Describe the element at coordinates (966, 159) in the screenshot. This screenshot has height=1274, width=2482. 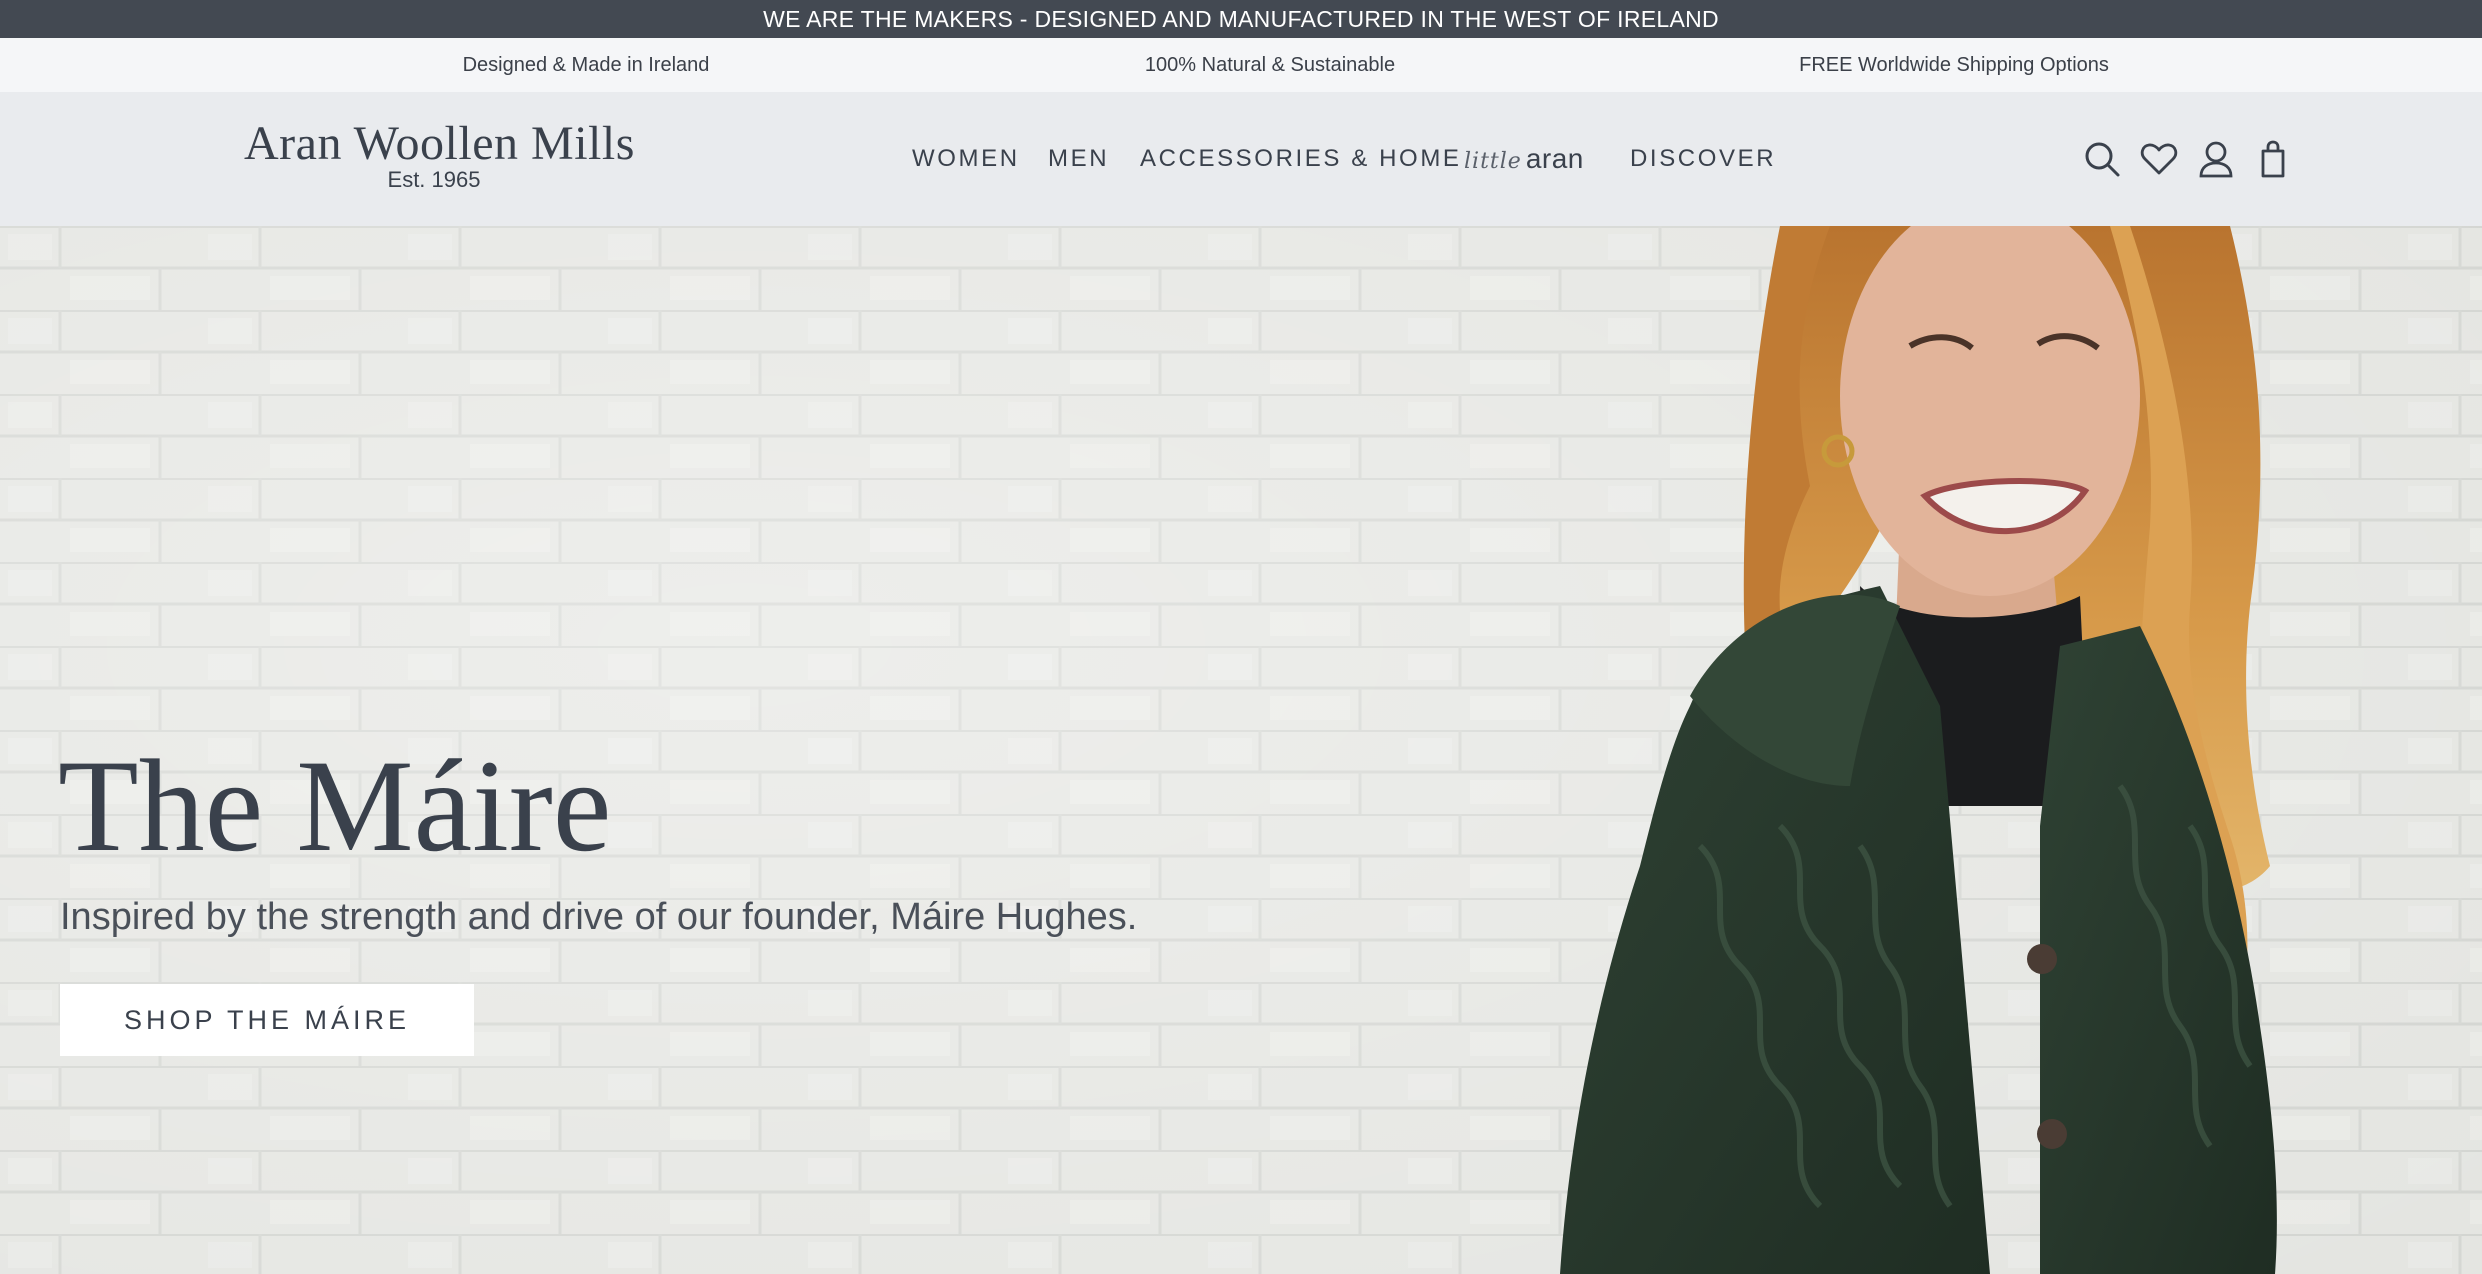
I see `nav-item-women: WOMEN` at that location.